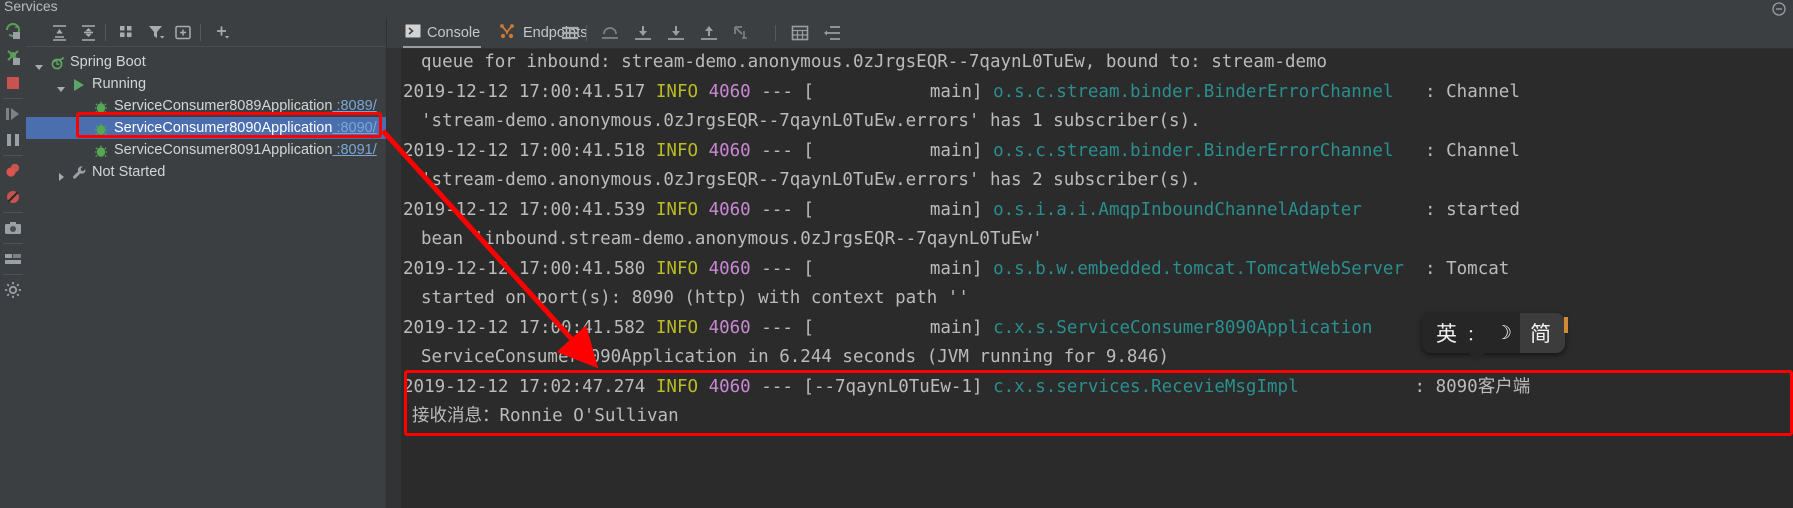 The image size is (1793, 508). What do you see at coordinates (643, 33) in the screenshot?
I see `step-over-icon` at bounding box center [643, 33].